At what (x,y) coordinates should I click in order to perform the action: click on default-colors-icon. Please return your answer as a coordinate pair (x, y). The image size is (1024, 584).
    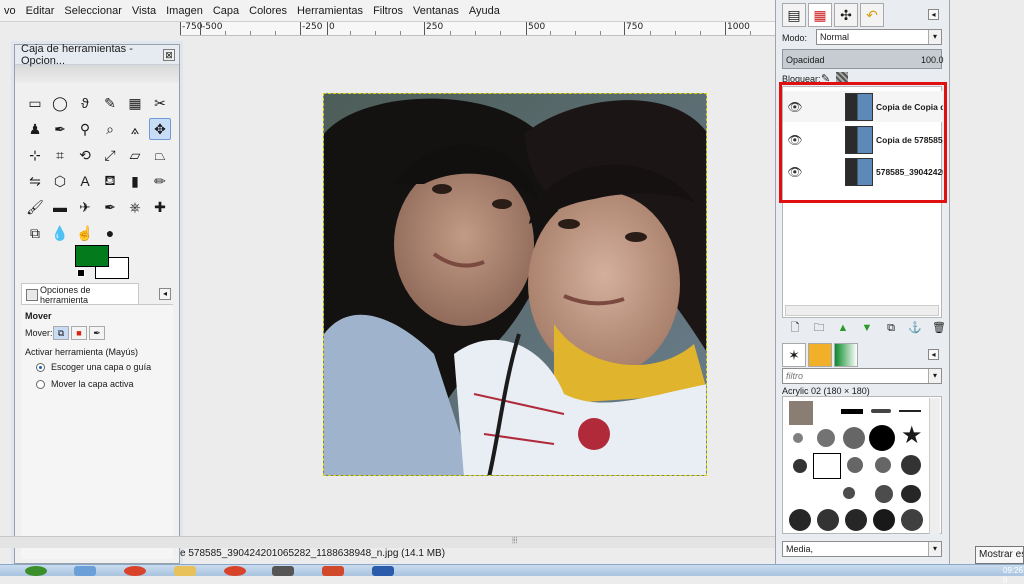
    Looking at the image, I should click on (81, 273).